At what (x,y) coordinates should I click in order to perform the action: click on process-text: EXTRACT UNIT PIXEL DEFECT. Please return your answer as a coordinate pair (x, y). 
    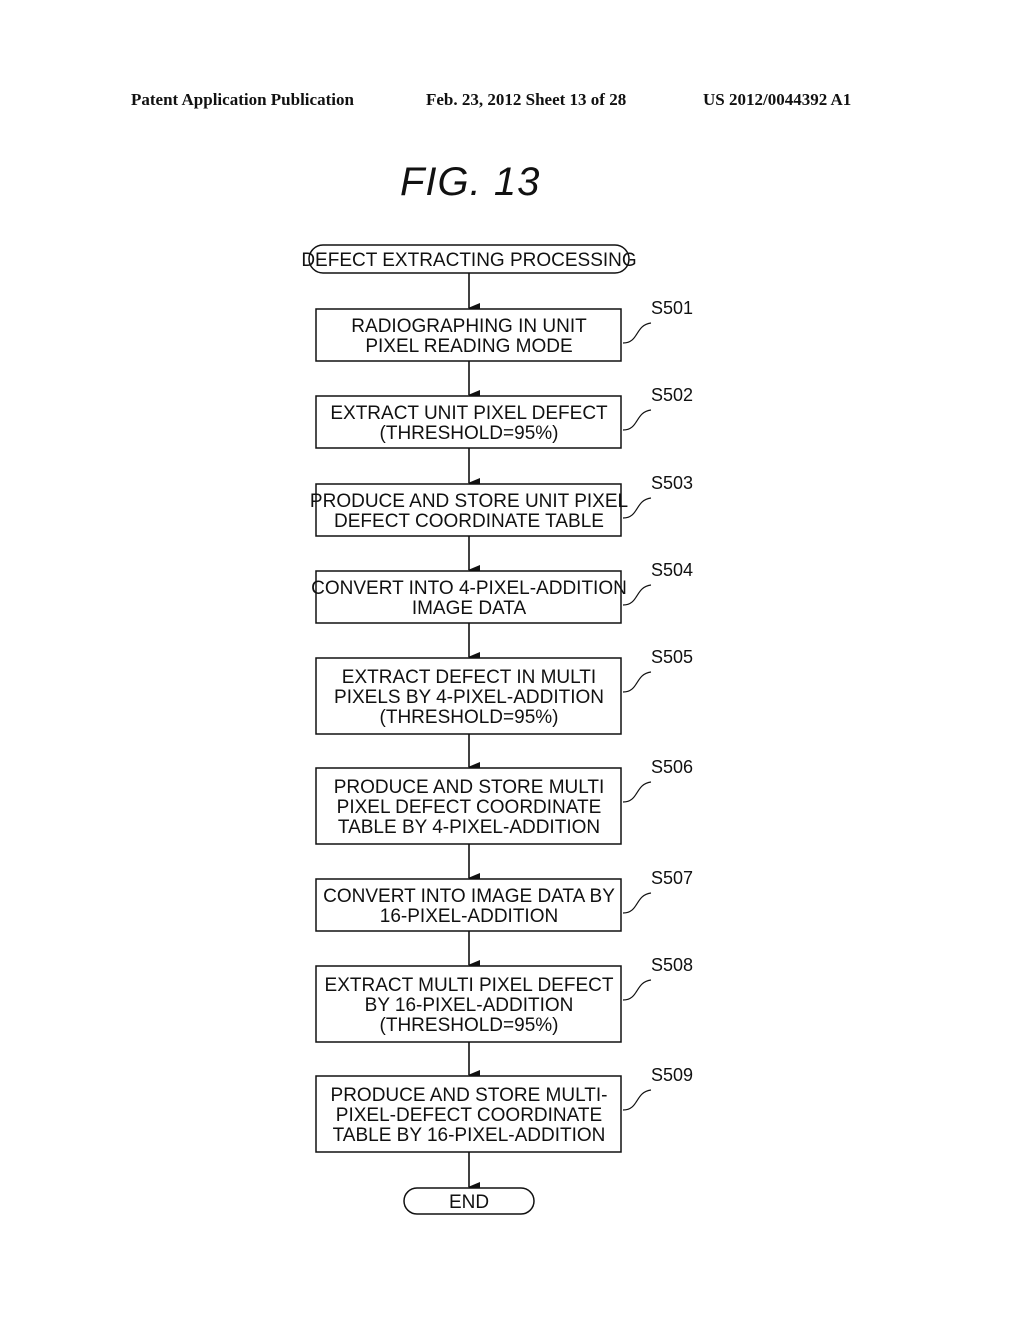
    Looking at the image, I should click on (469, 413).